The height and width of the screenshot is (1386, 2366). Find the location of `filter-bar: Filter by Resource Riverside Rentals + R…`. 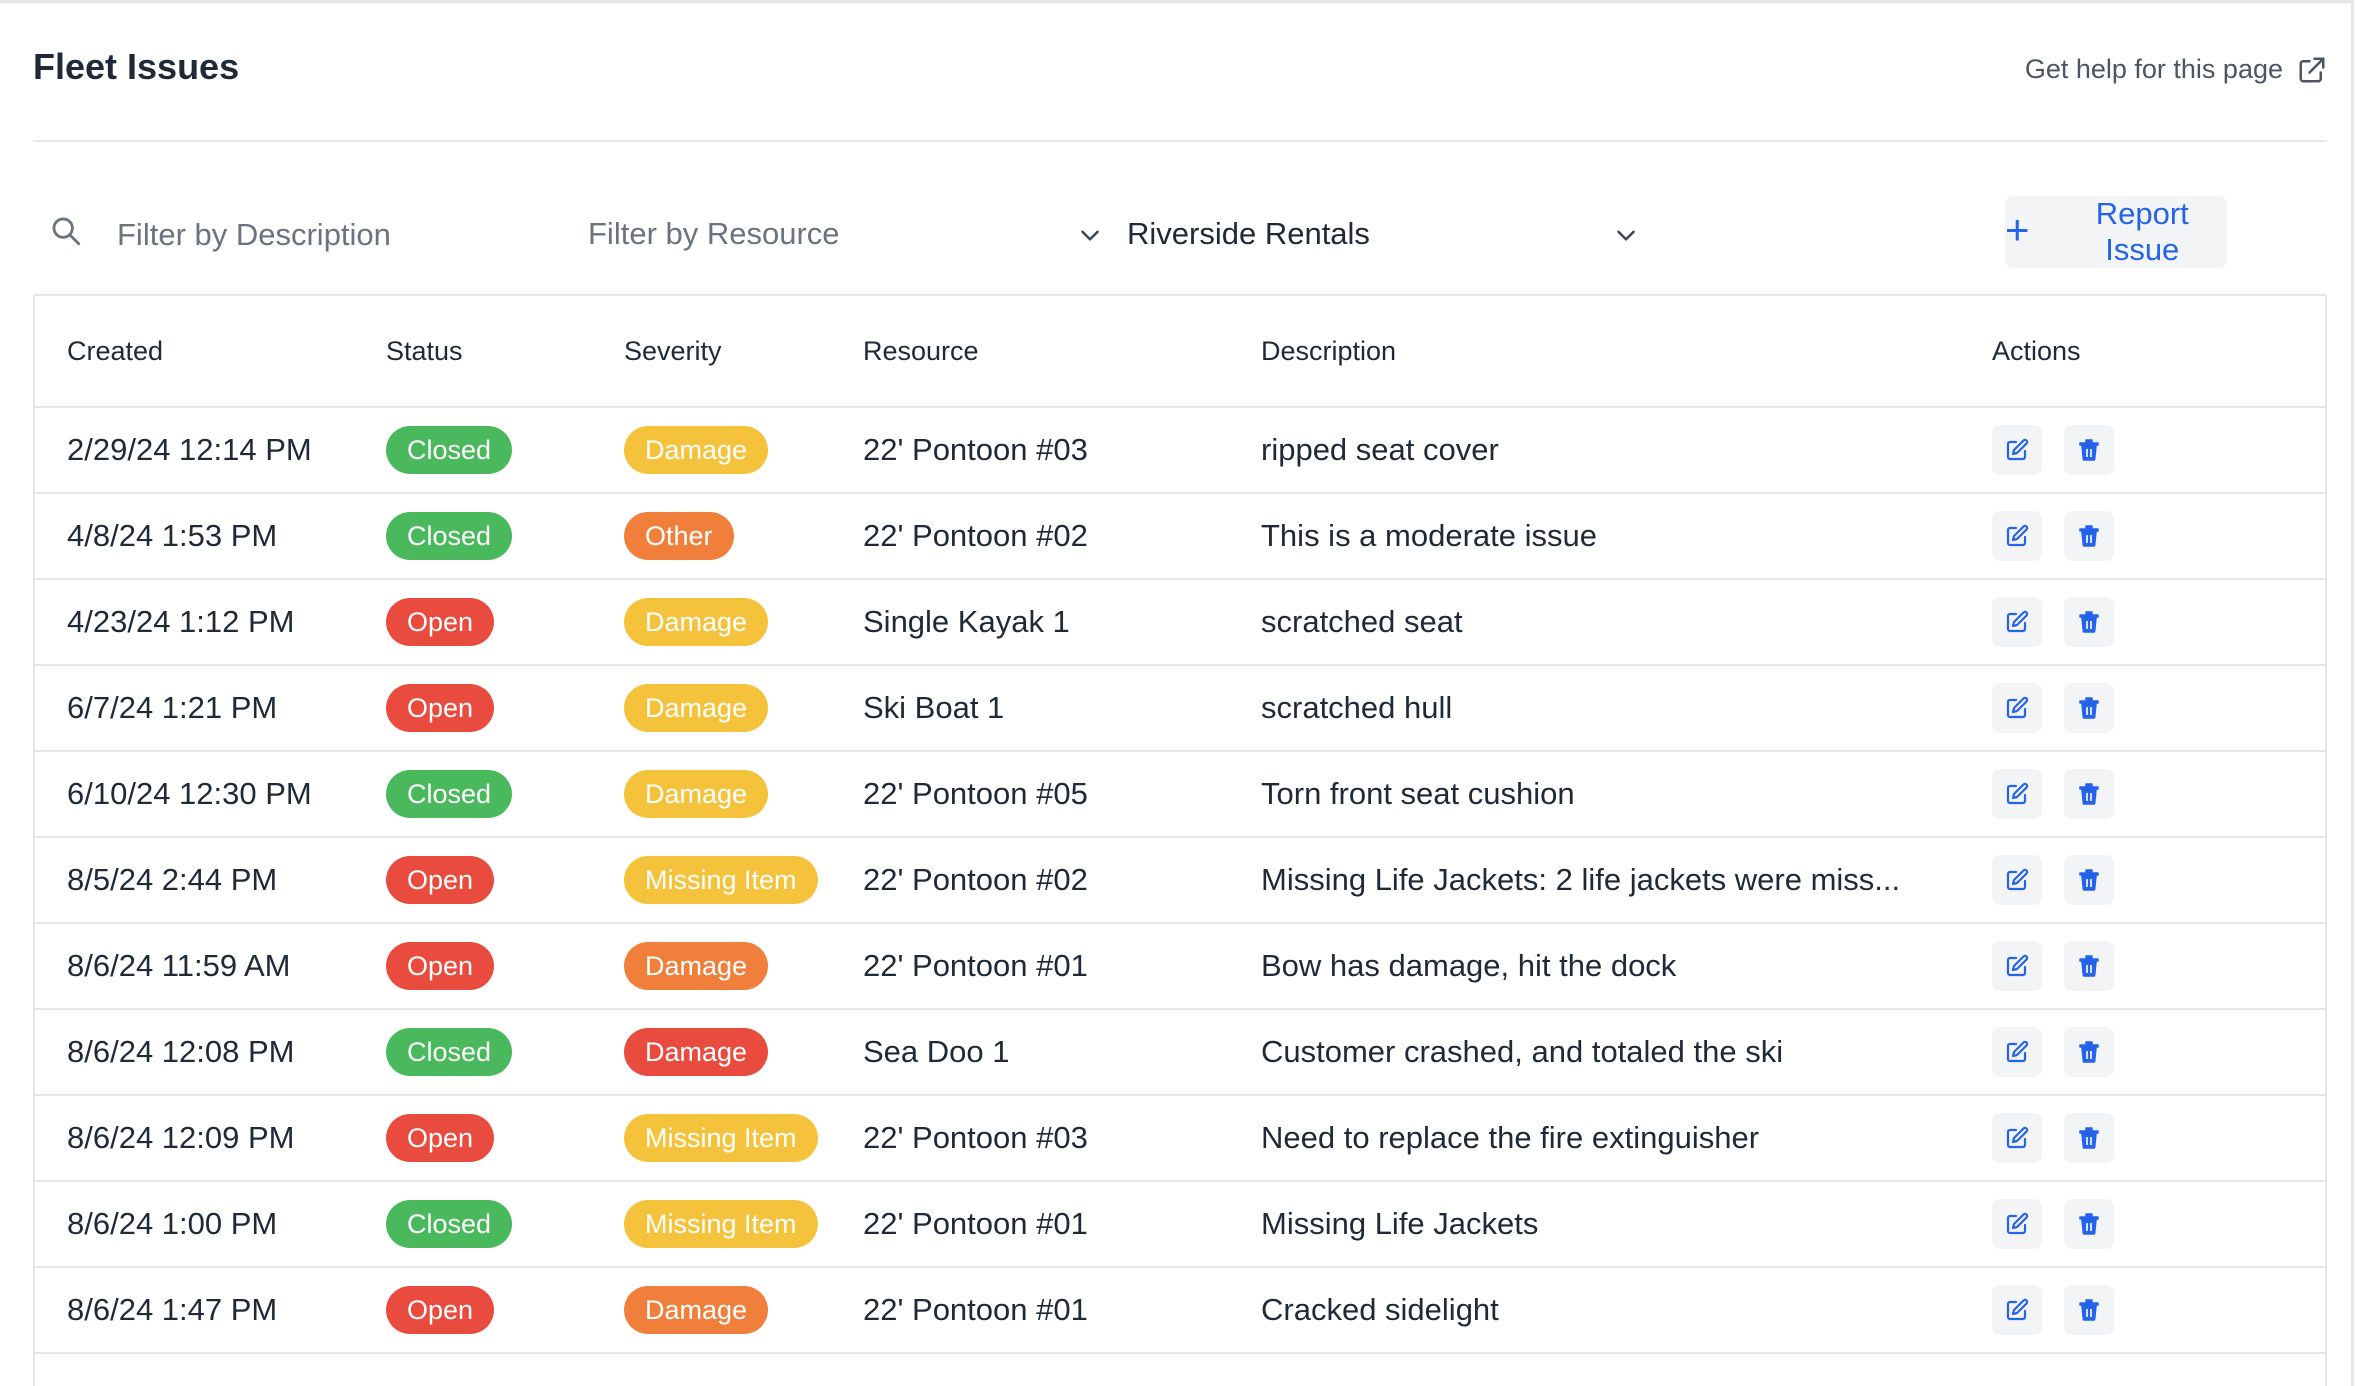

filter-bar: Filter by Resource Riverside Rentals + R… is located at coordinates (1180, 234).